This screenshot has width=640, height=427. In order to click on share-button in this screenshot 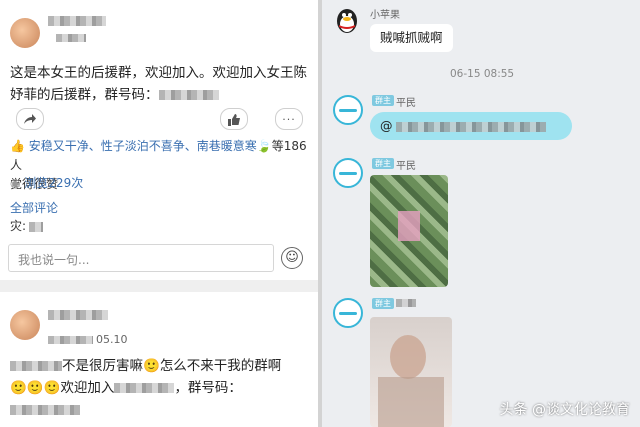, I will do `click(30, 119)`.